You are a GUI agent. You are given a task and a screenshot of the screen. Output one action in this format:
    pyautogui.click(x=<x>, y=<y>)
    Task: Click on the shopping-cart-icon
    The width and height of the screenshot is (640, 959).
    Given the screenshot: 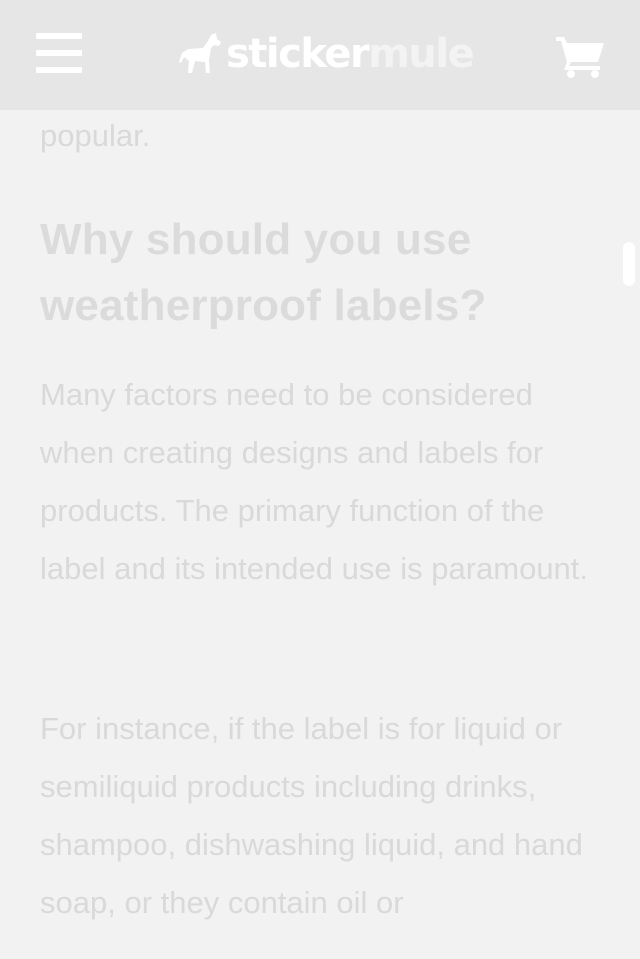 What is the action you would take?
    pyautogui.click(x=581, y=56)
    